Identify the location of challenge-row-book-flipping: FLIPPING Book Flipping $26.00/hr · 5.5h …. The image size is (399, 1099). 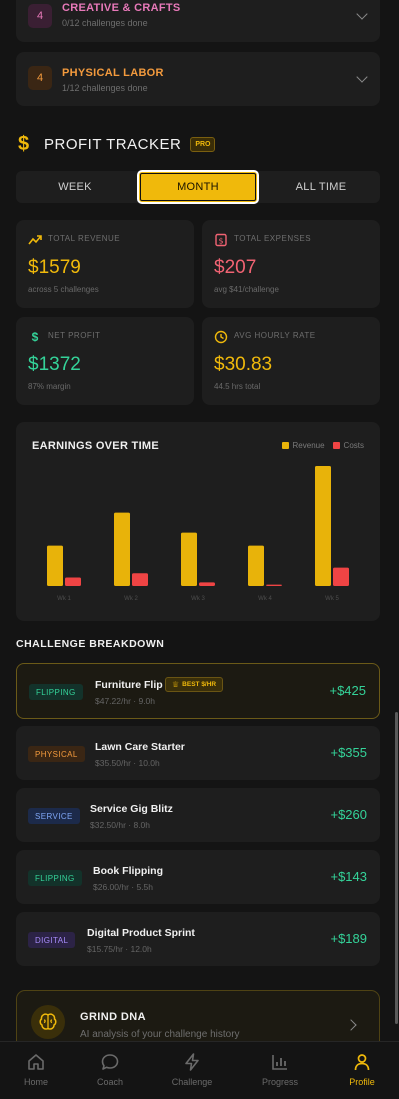
(198, 877).